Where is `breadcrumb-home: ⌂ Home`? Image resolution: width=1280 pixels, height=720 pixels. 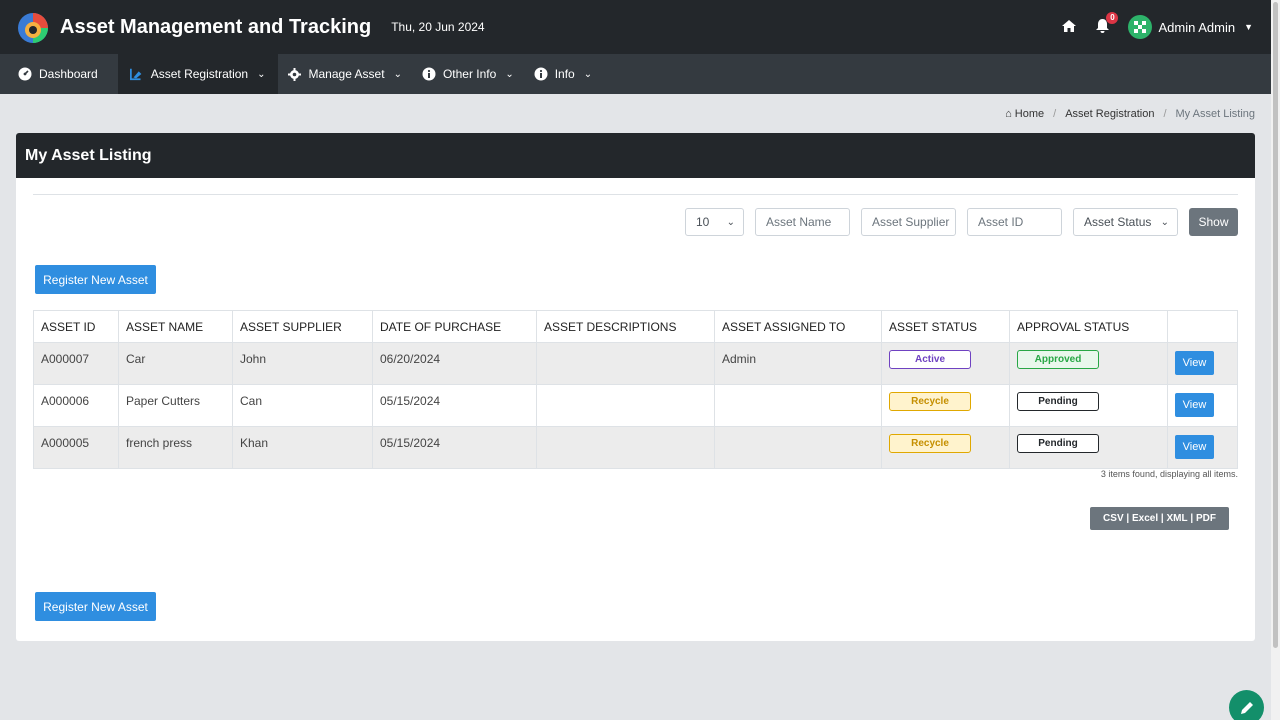
breadcrumb-home: ⌂ Home is located at coordinates (1024, 114).